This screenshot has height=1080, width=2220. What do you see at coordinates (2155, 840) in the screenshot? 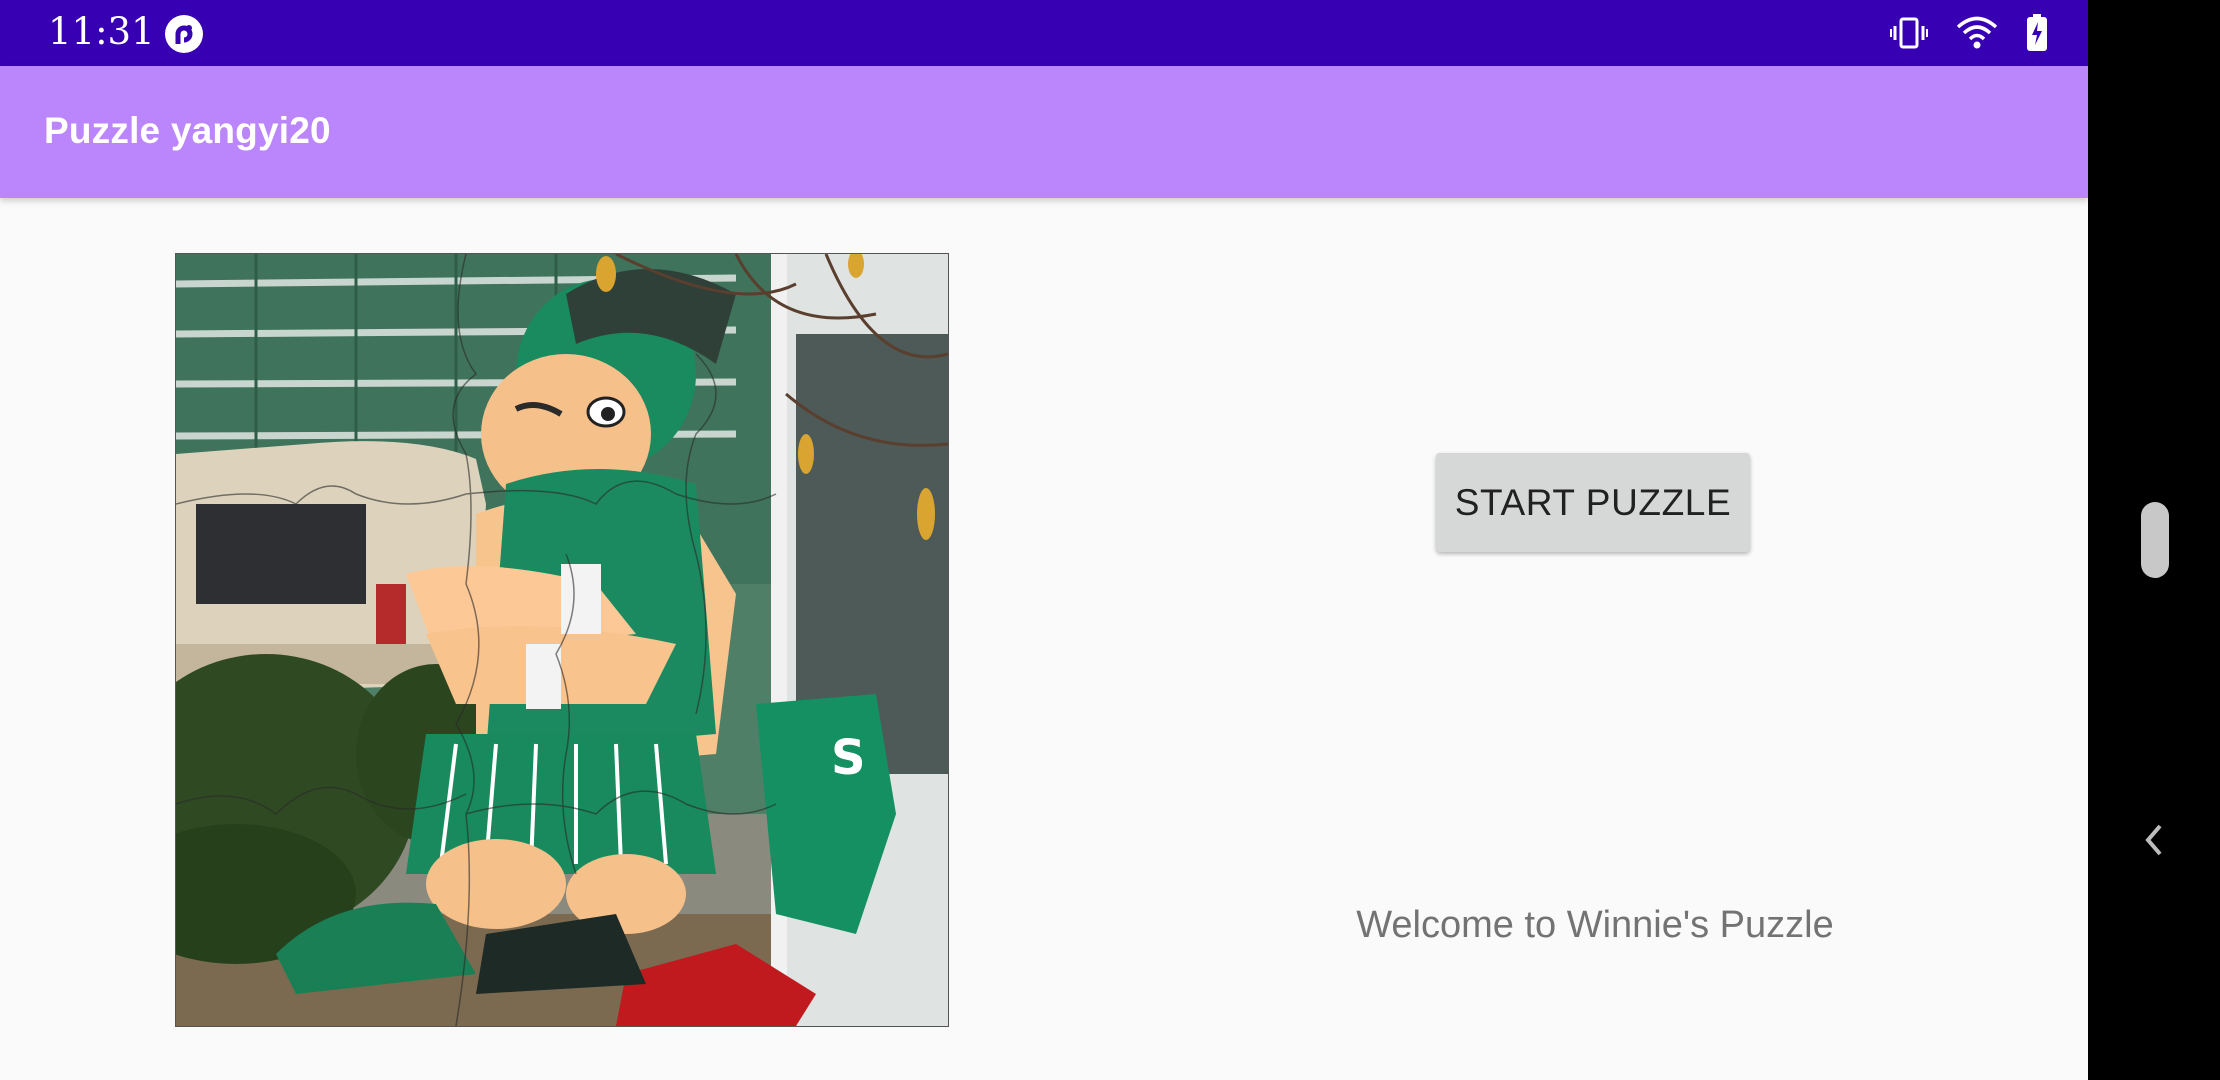
I see `back-chevron-icon` at bounding box center [2155, 840].